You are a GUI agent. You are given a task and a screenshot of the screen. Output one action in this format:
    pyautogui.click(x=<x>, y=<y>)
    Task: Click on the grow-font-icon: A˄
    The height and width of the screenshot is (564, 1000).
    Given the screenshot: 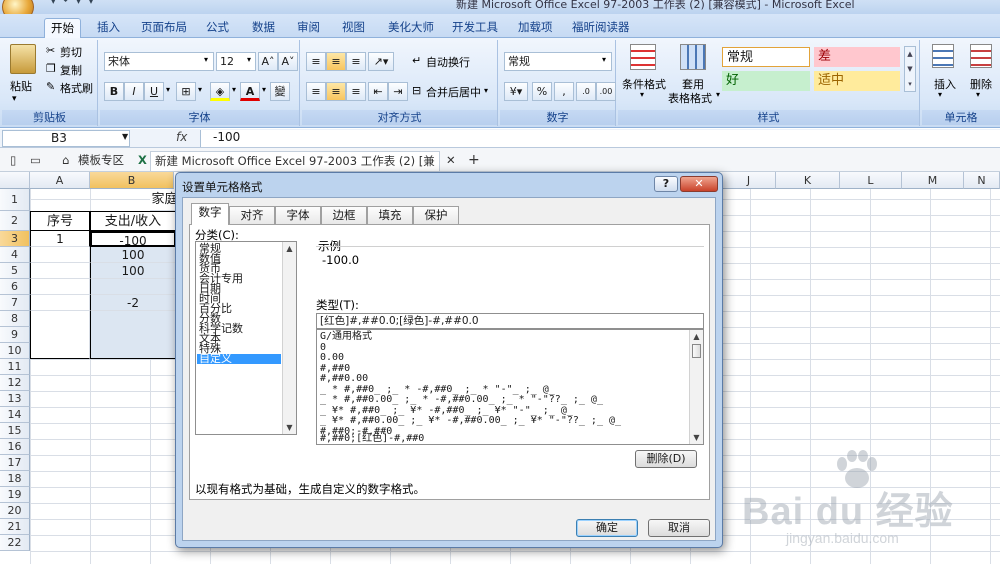 What is the action you would take?
    pyautogui.click(x=268, y=61)
    